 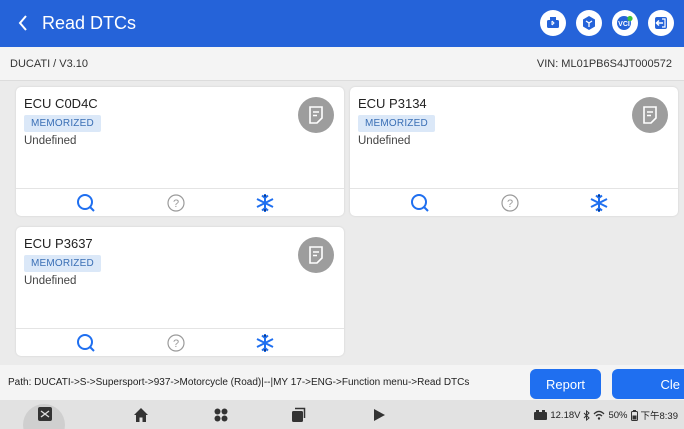 I want to click on vehicle-model-icon, so click(x=589, y=23).